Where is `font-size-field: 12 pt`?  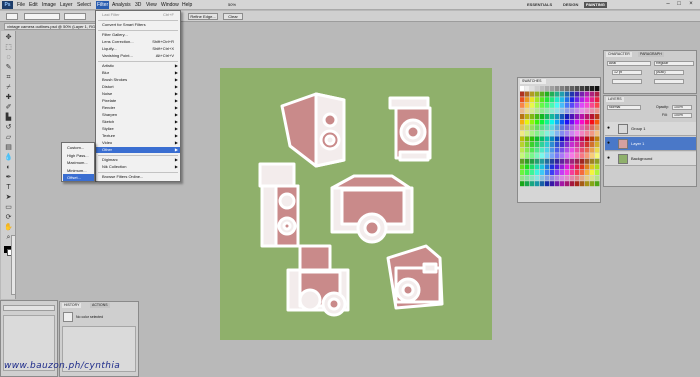 font-size-field: 12 pt is located at coordinates (627, 72).